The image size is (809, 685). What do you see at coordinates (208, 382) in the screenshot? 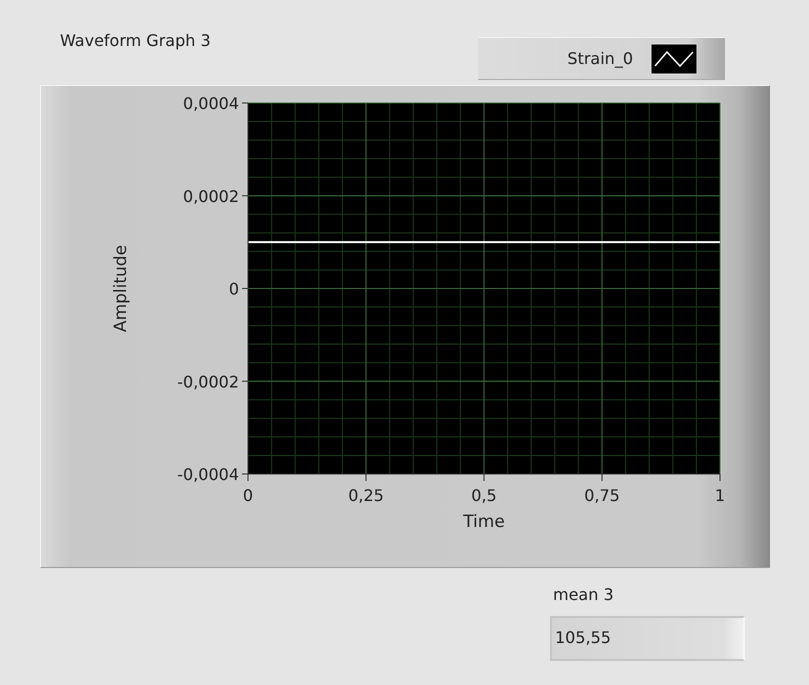
I see `y-tick-label: -0,0002` at bounding box center [208, 382].